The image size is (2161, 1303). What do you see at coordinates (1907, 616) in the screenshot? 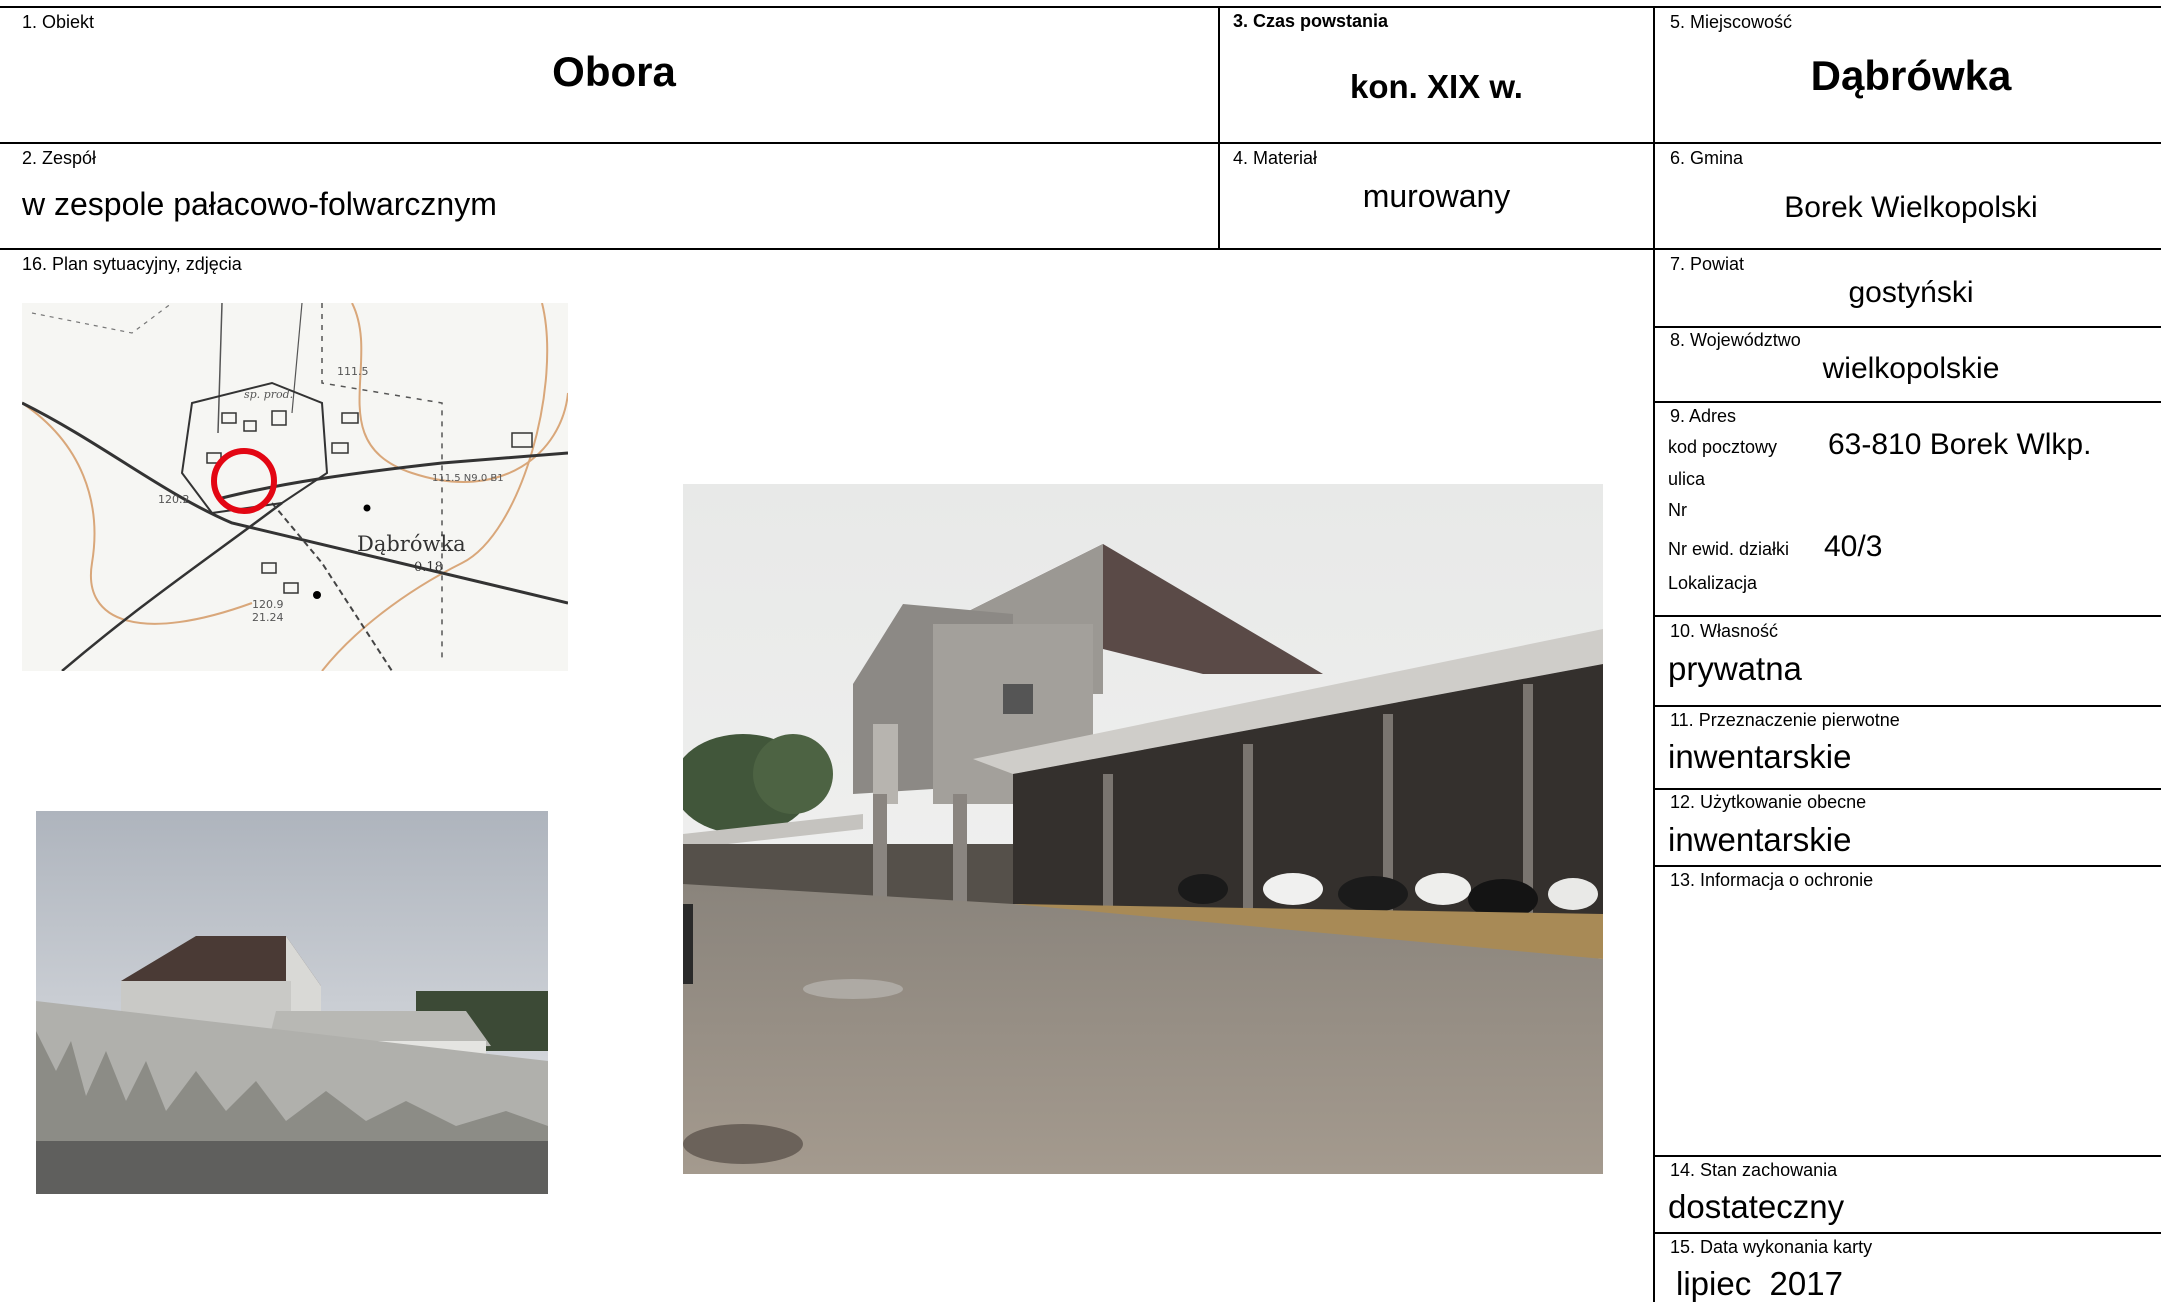
I see `right-divider-adres` at bounding box center [1907, 616].